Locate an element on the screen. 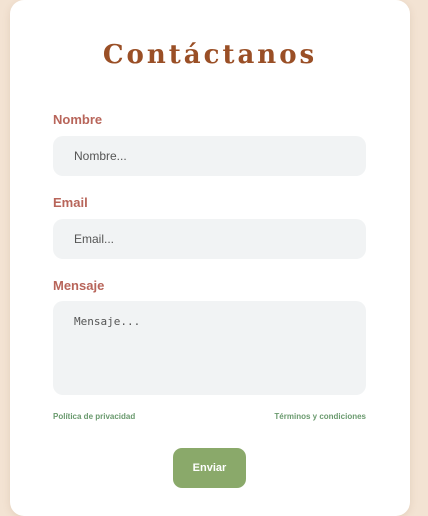 The image size is (428, 516). submit-button: Enviar is located at coordinates (209, 468).